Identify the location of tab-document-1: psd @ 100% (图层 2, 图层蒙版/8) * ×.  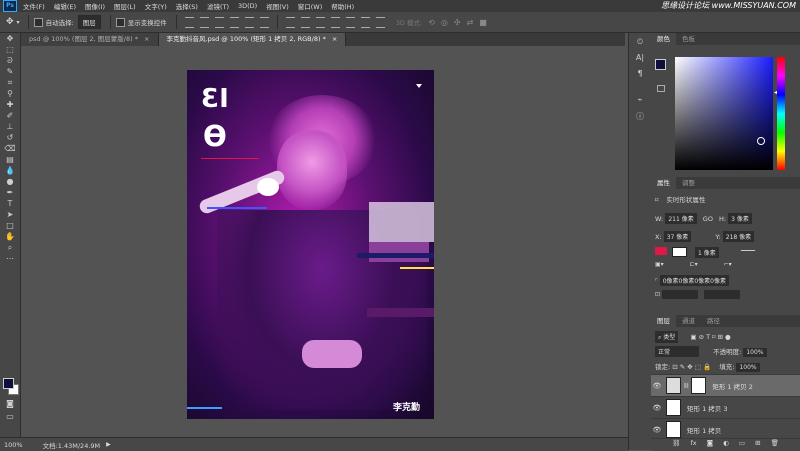
(90, 39).